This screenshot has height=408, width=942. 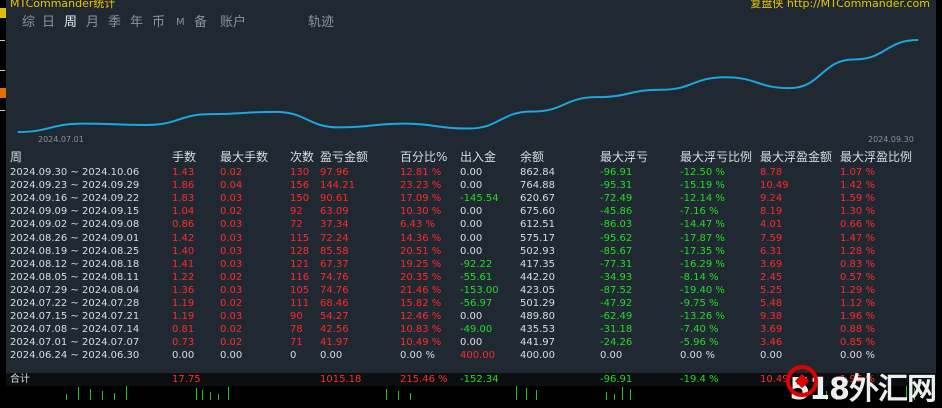 I want to click on app-site-link: 复盘侠 http://MTCommander.com, so click(x=840, y=5).